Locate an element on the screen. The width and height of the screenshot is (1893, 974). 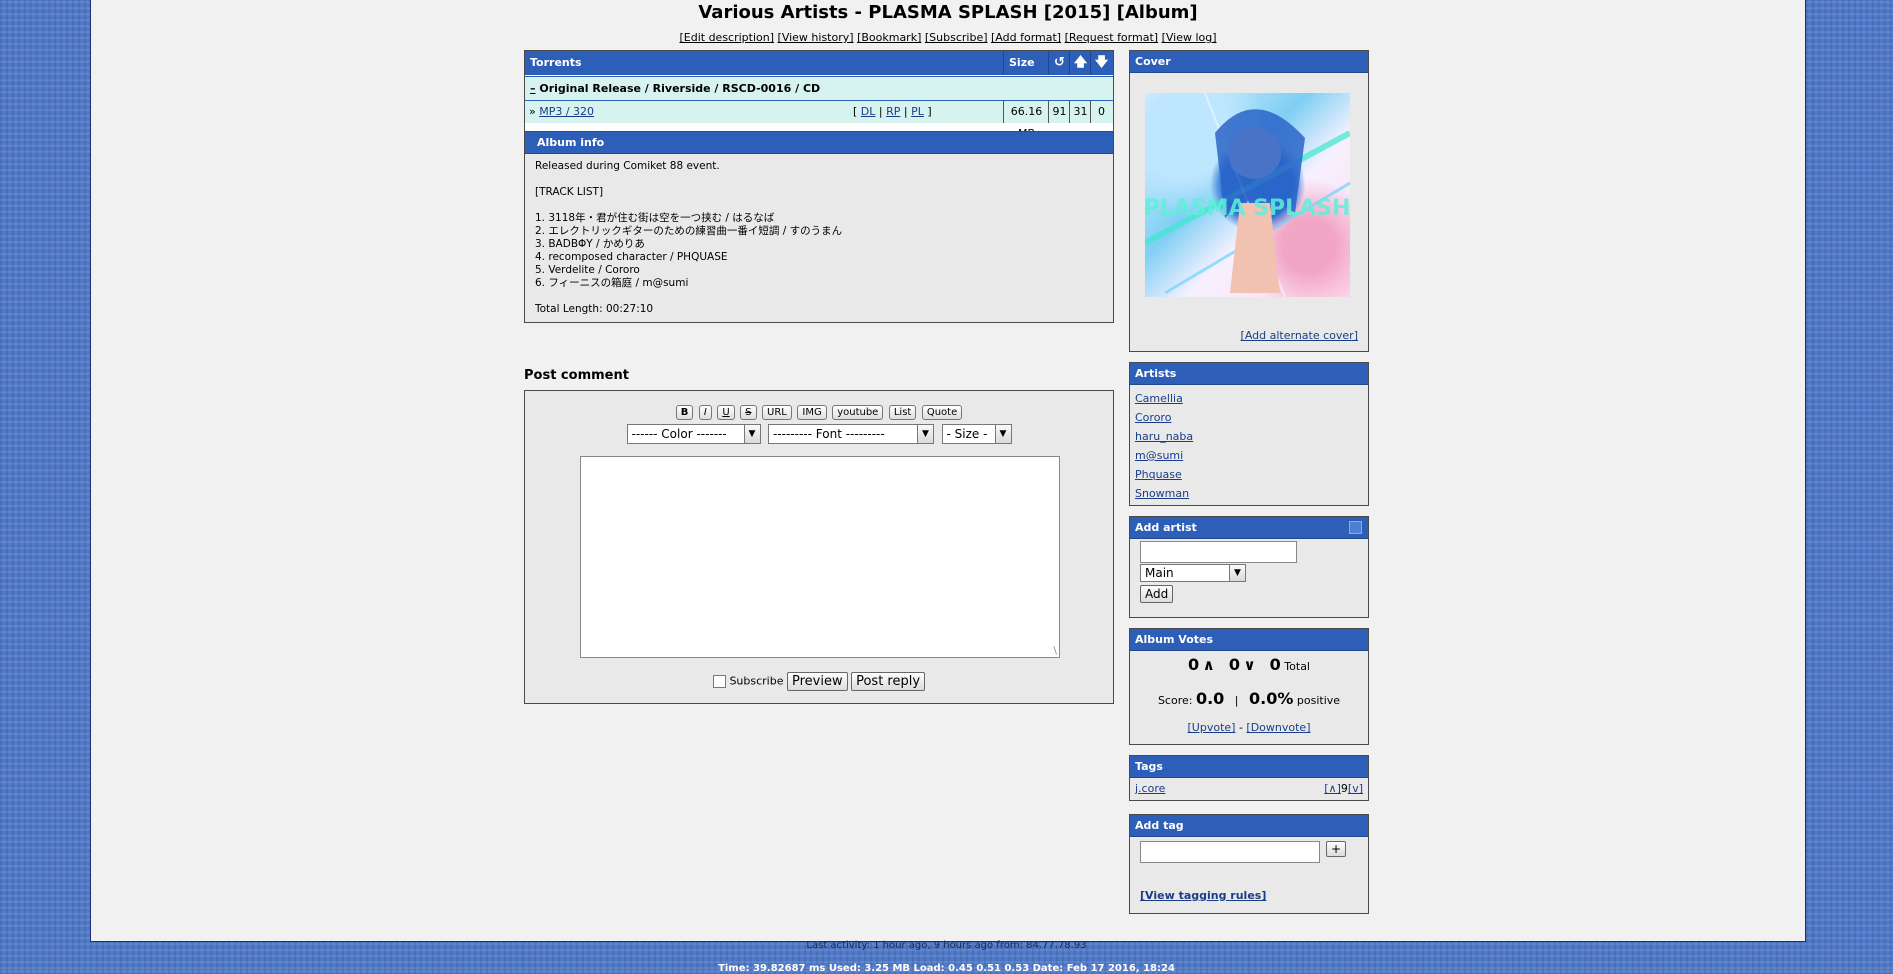
size-select-value: - Size - is located at coordinates (967, 434).